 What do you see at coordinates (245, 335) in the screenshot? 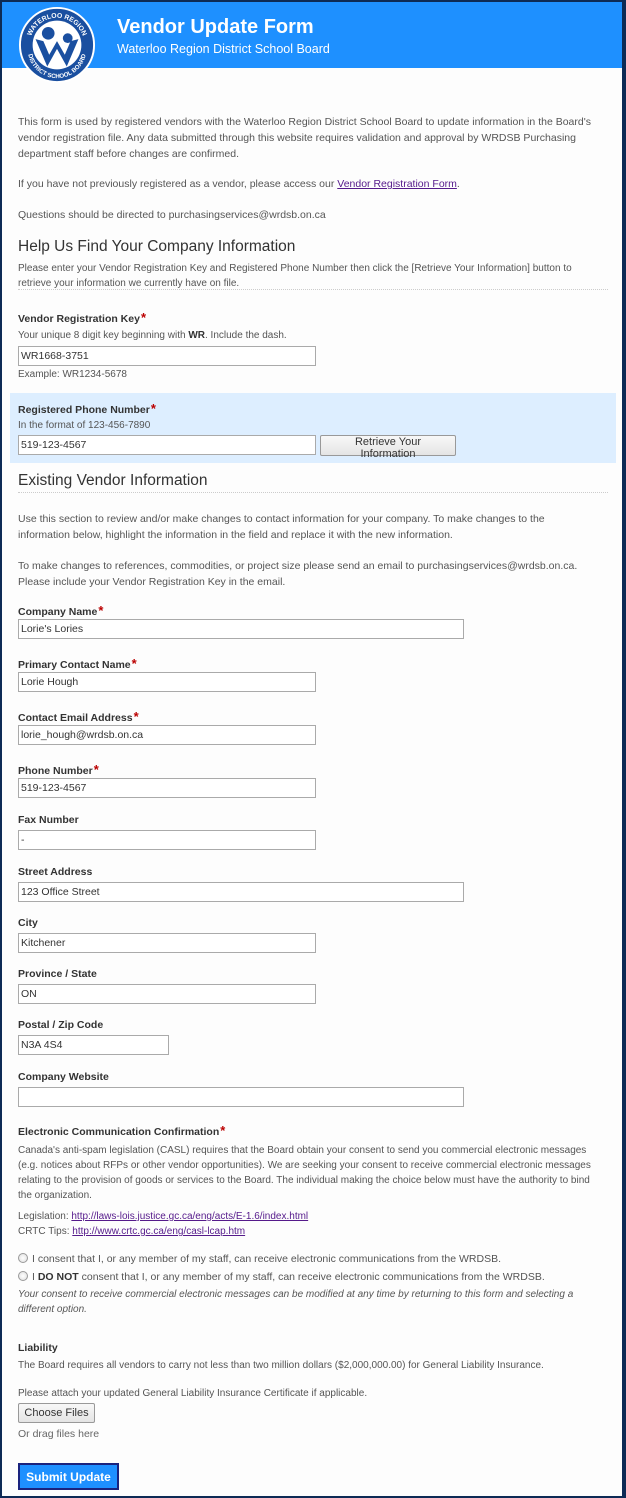
I see `hint-suffix: . Include the dash.` at bounding box center [245, 335].